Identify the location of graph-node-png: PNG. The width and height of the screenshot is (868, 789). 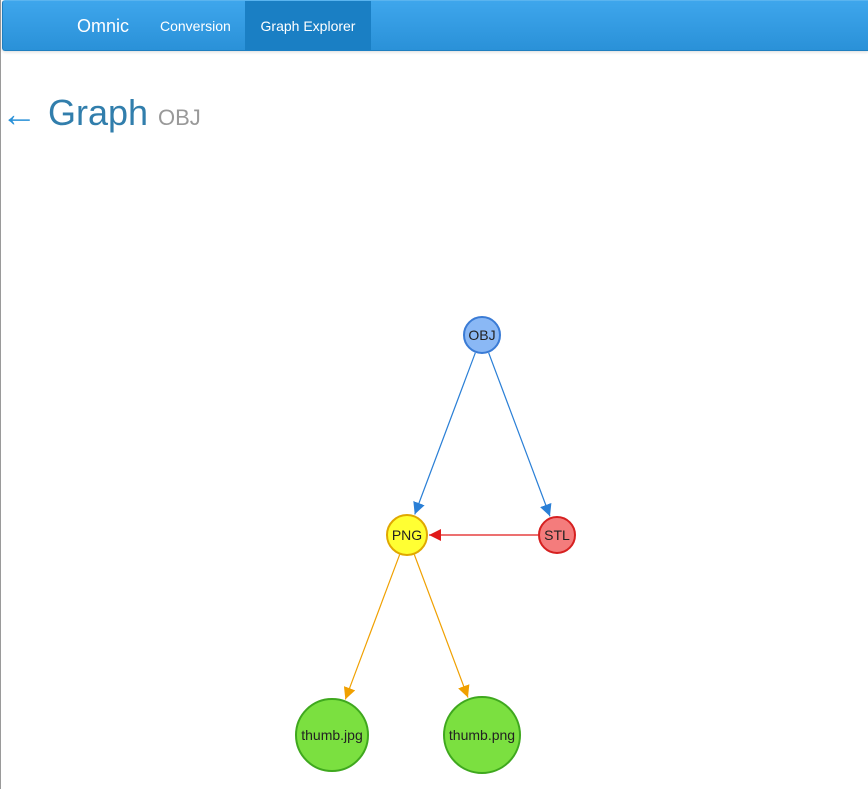
(407, 535).